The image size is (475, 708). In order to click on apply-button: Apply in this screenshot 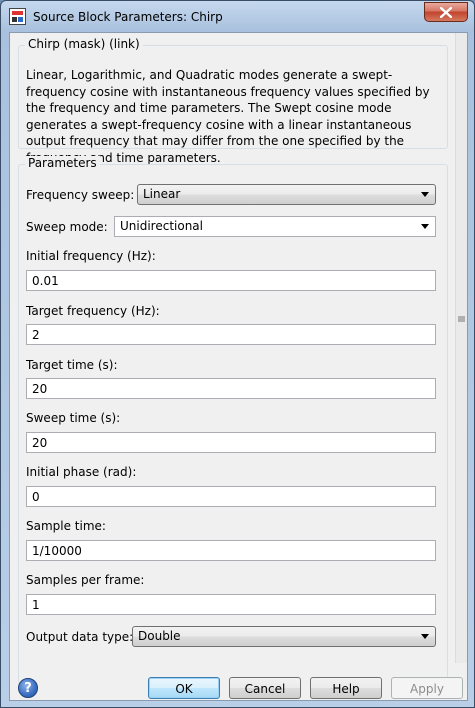, I will do `click(427, 688)`.